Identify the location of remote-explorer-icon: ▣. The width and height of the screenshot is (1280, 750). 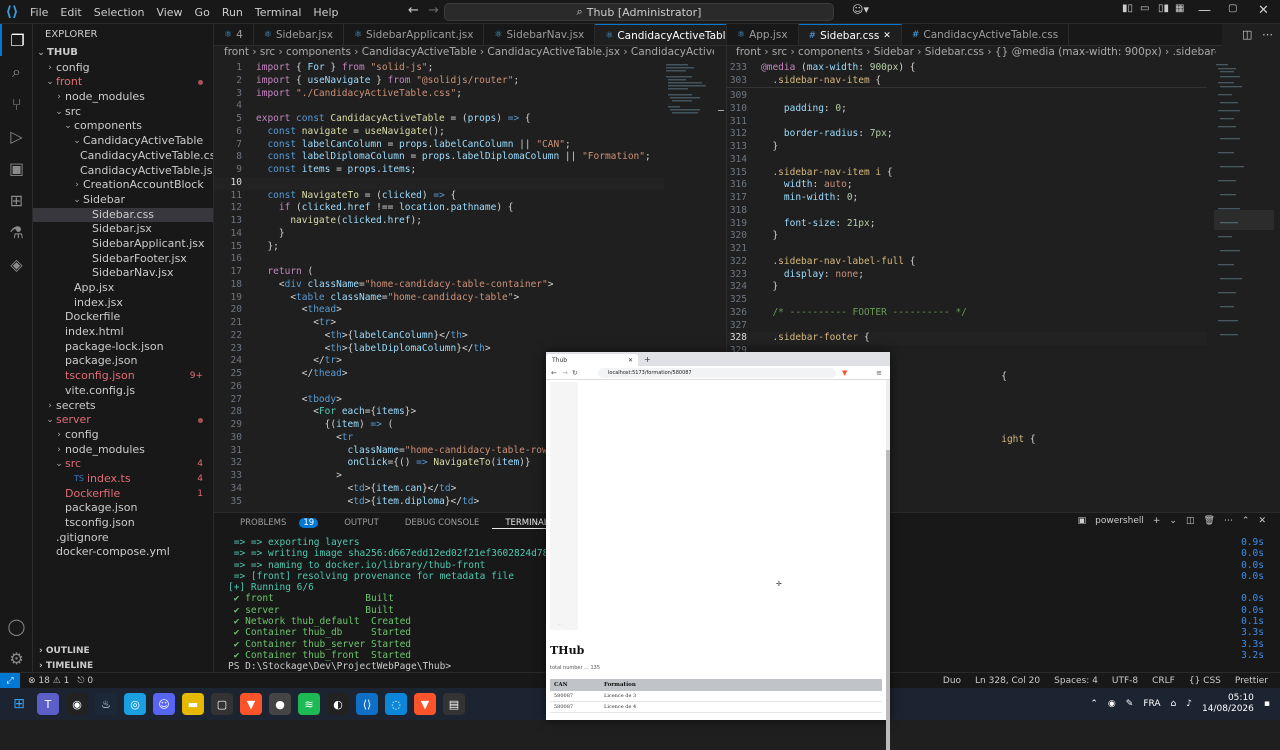
(16, 168).